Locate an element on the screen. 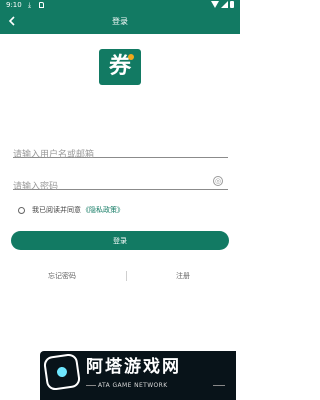 The image size is (320, 400). status-bar: 9:10 ⤓ is located at coordinates (120, 5).